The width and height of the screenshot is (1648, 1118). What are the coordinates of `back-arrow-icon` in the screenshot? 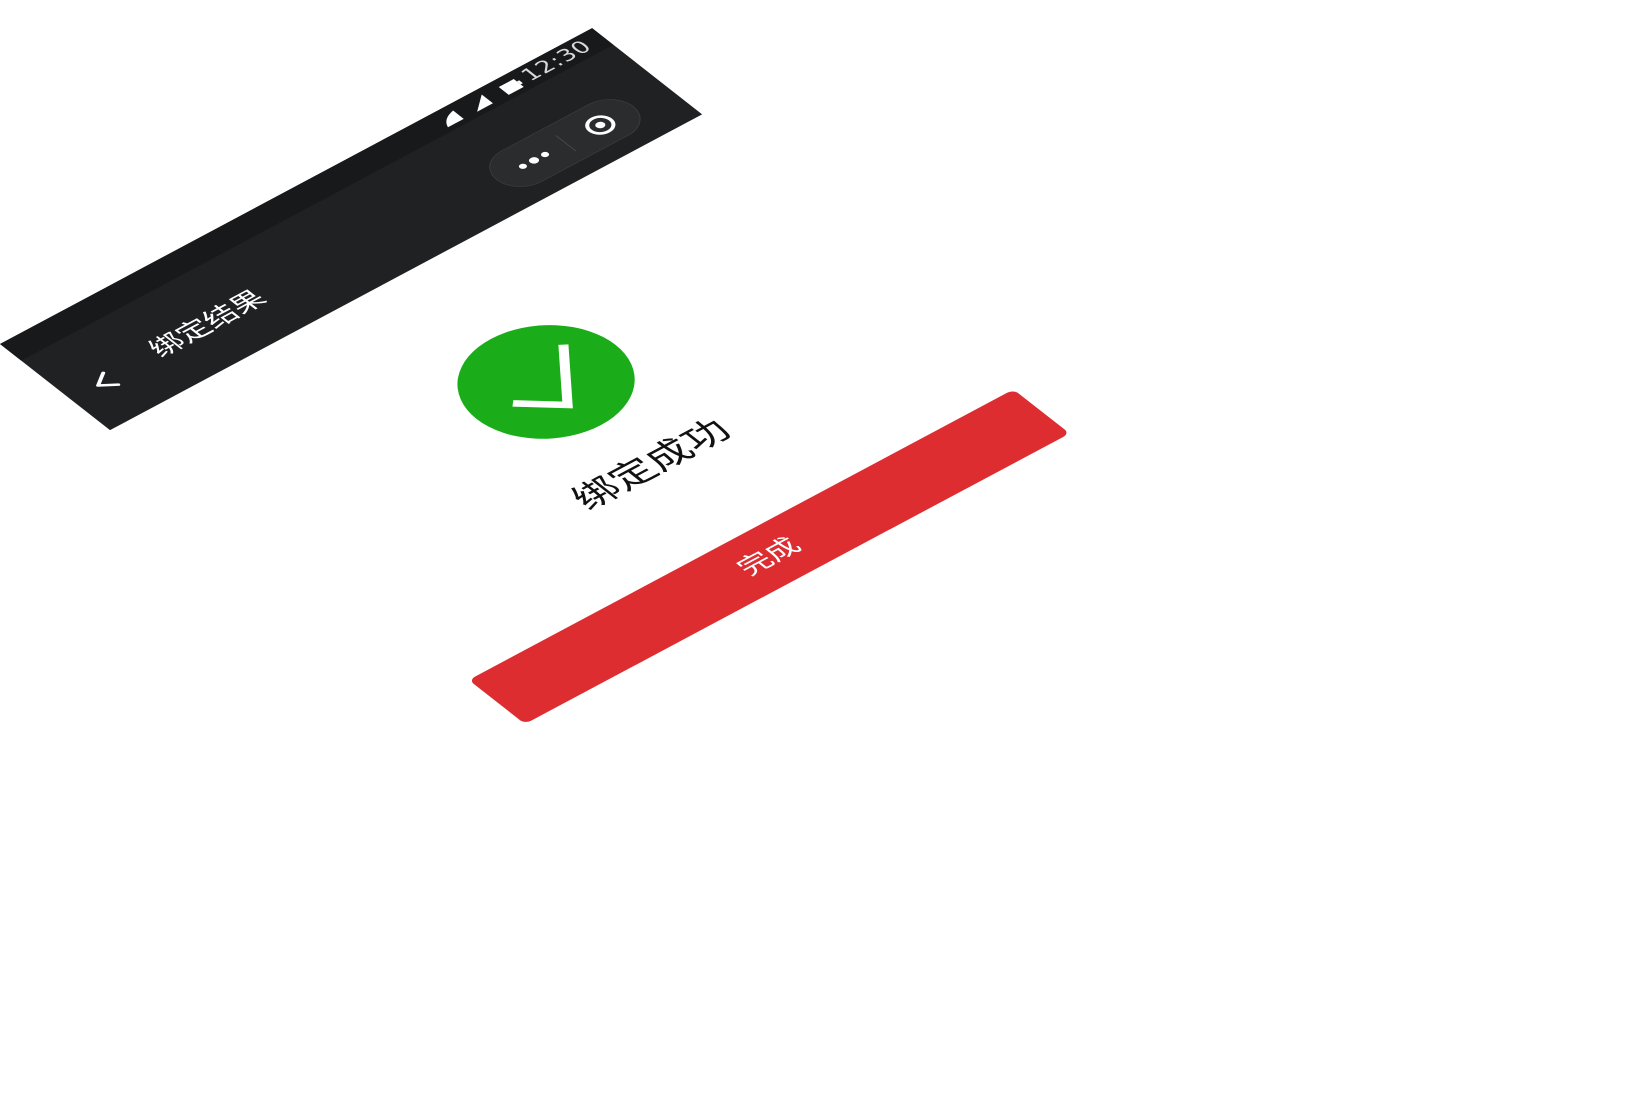 It's located at (106, 381).